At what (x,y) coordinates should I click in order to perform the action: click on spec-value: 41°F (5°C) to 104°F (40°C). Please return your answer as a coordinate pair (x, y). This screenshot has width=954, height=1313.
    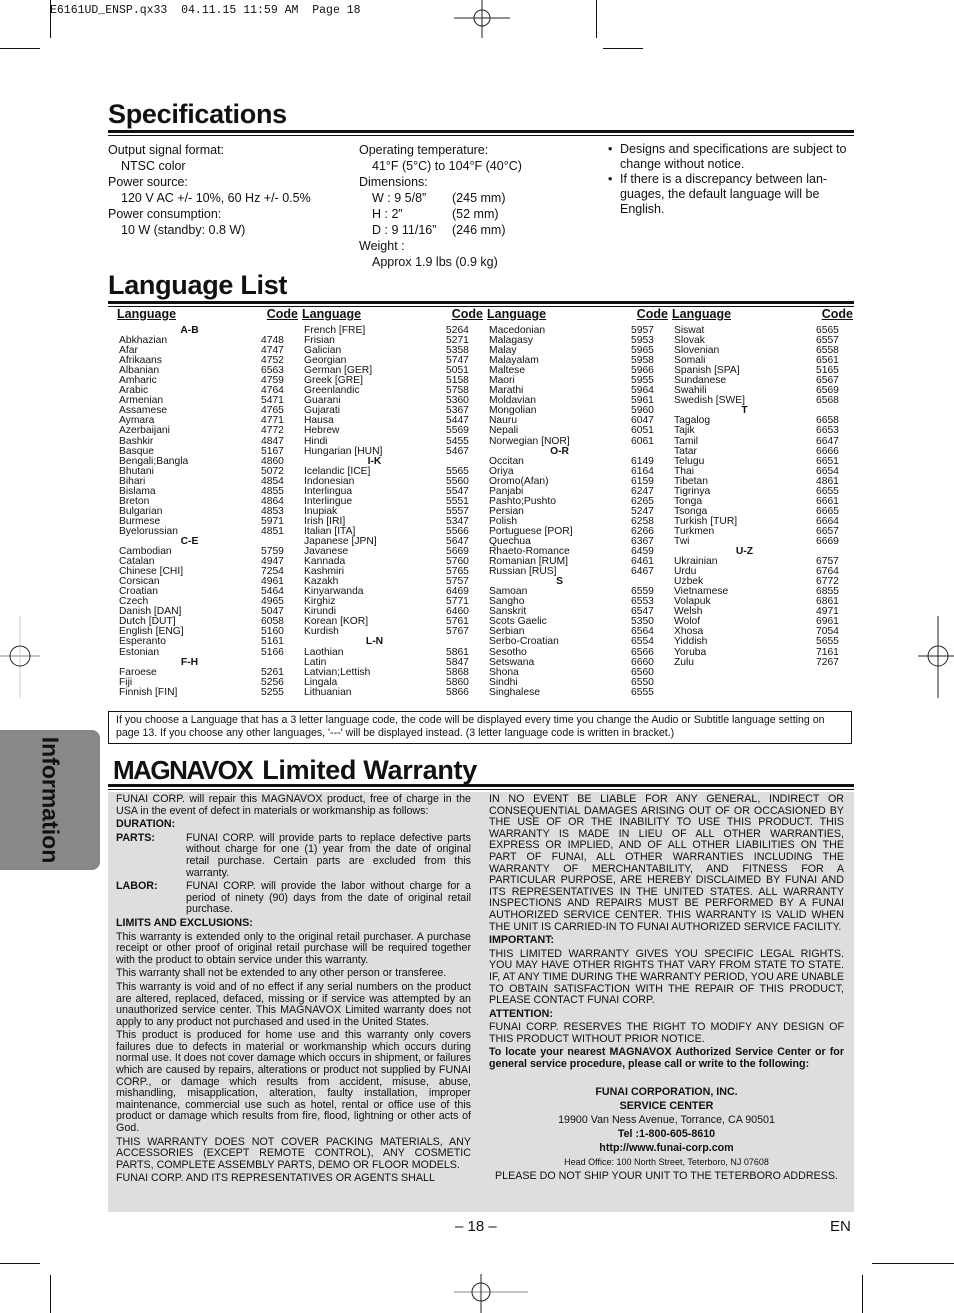
    Looking at the image, I should click on (447, 166).